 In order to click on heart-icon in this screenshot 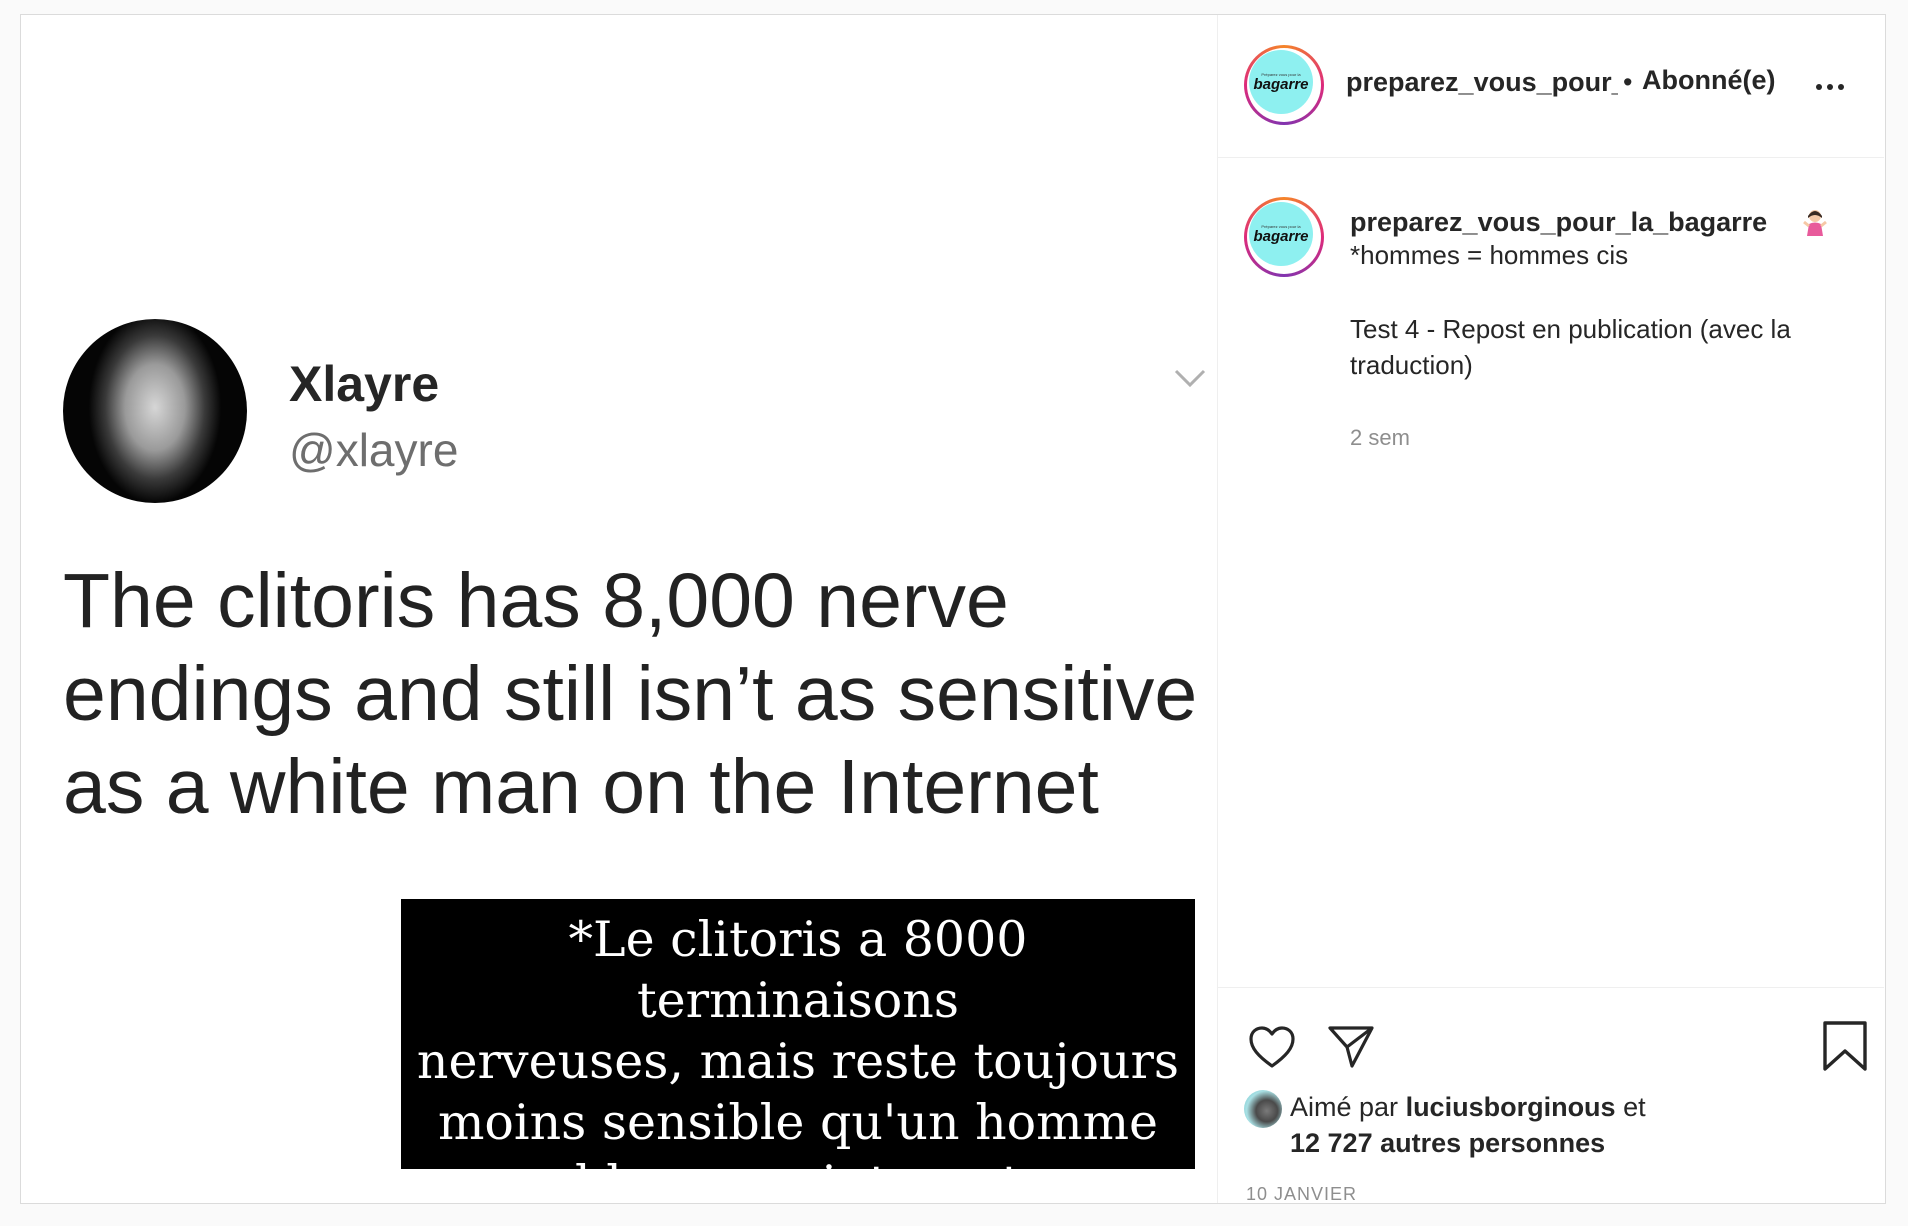, I will do `click(1272, 1048)`.